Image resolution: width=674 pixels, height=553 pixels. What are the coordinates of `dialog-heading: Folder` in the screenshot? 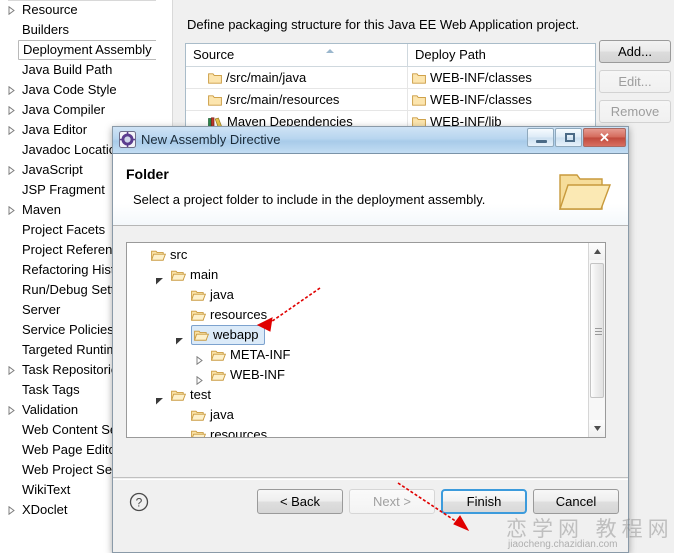 It's located at (147, 174).